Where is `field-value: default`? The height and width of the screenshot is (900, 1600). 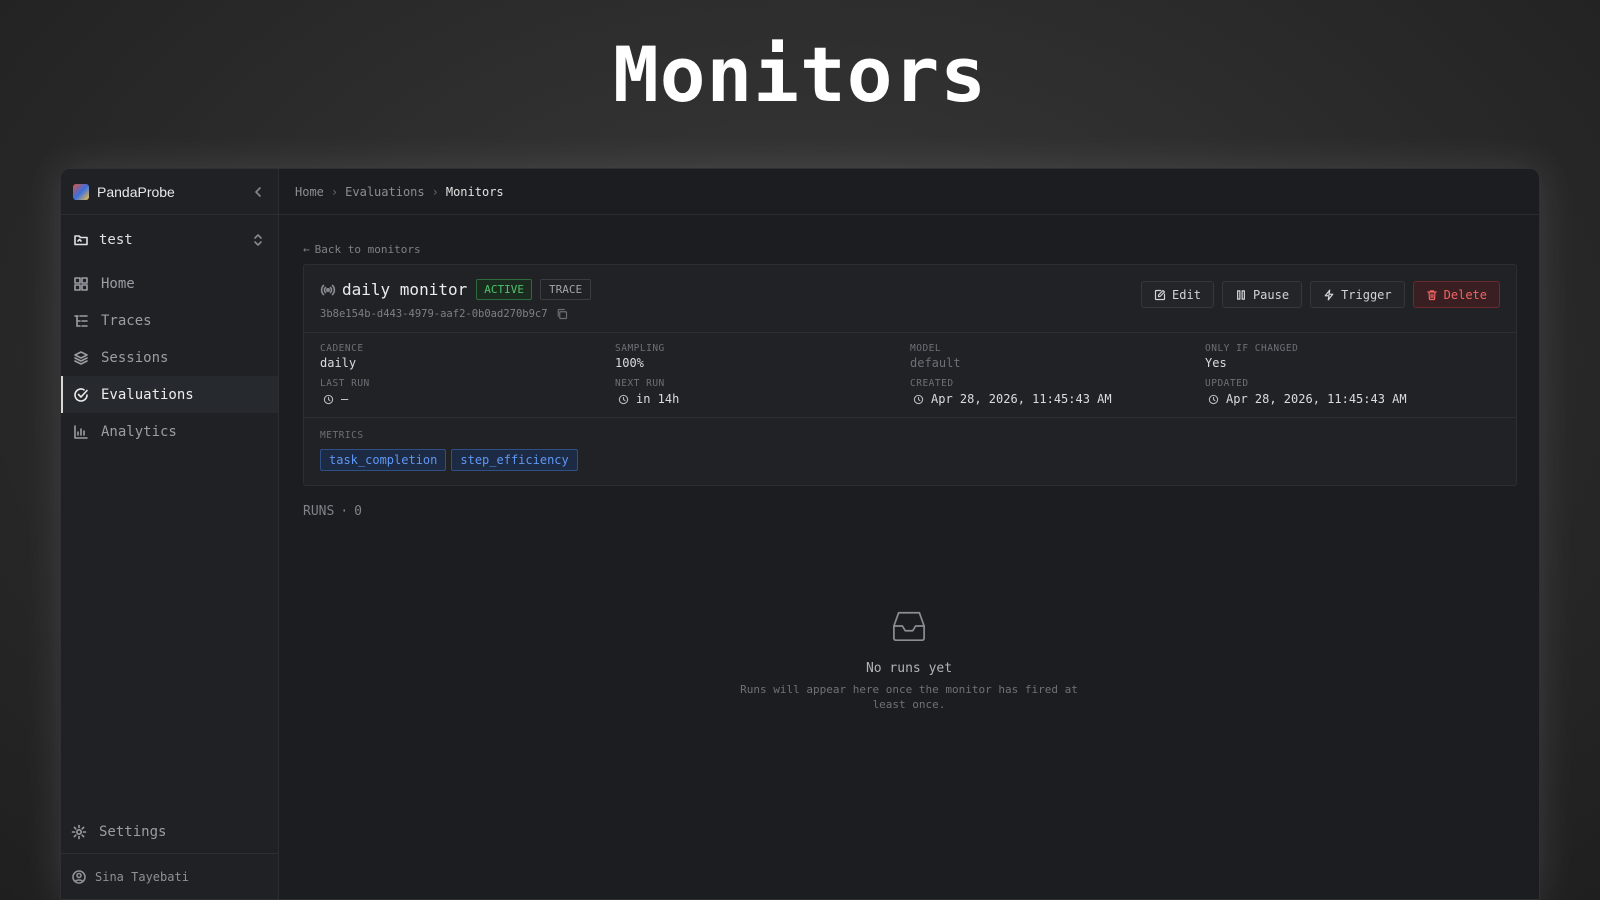
field-value: default is located at coordinates (935, 363).